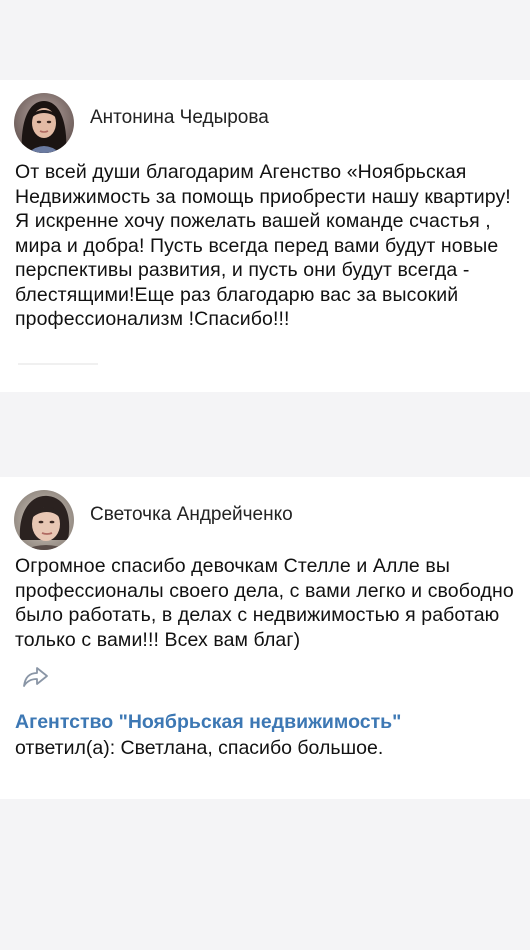 This screenshot has width=530, height=950. I want to click on review-header: Антонина Чедырова, so click(141, 123).